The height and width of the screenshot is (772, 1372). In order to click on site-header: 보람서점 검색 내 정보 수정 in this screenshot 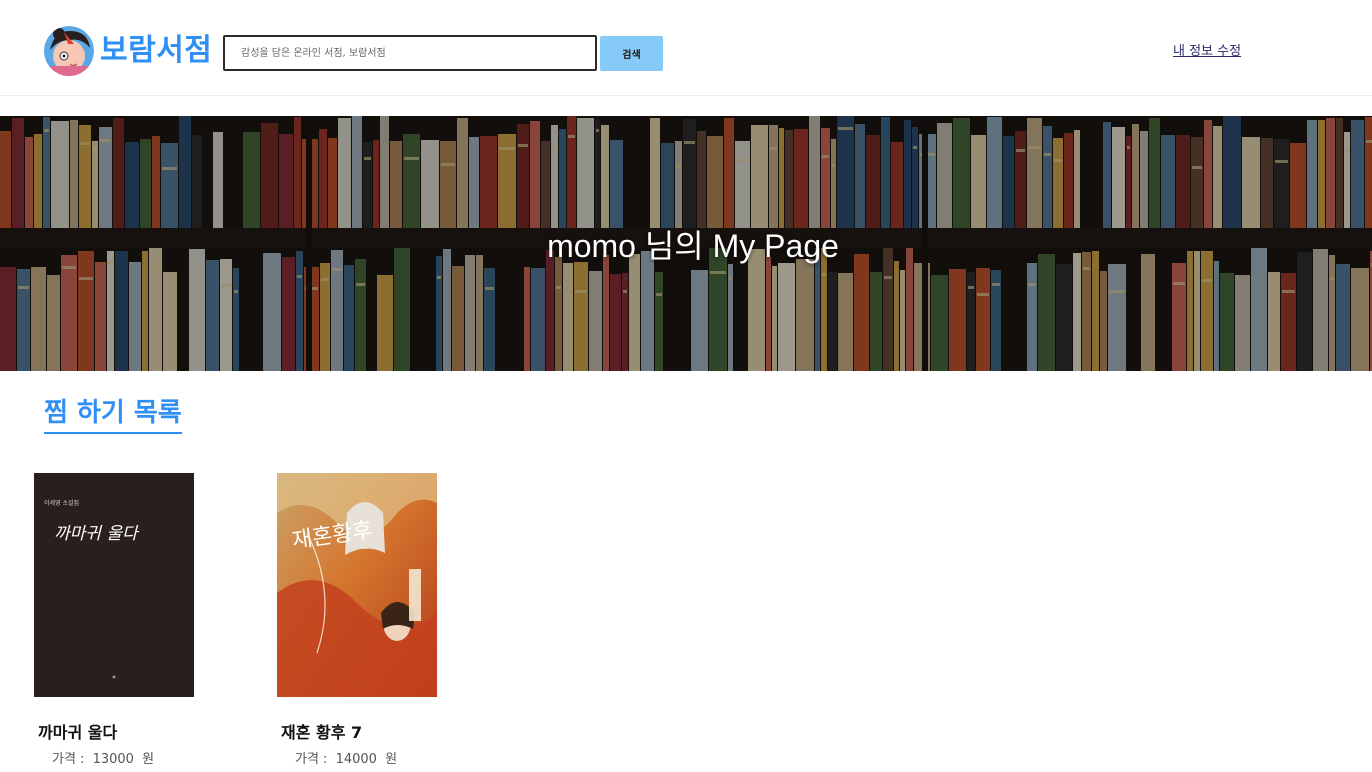, I will do `click(686, 48)`.